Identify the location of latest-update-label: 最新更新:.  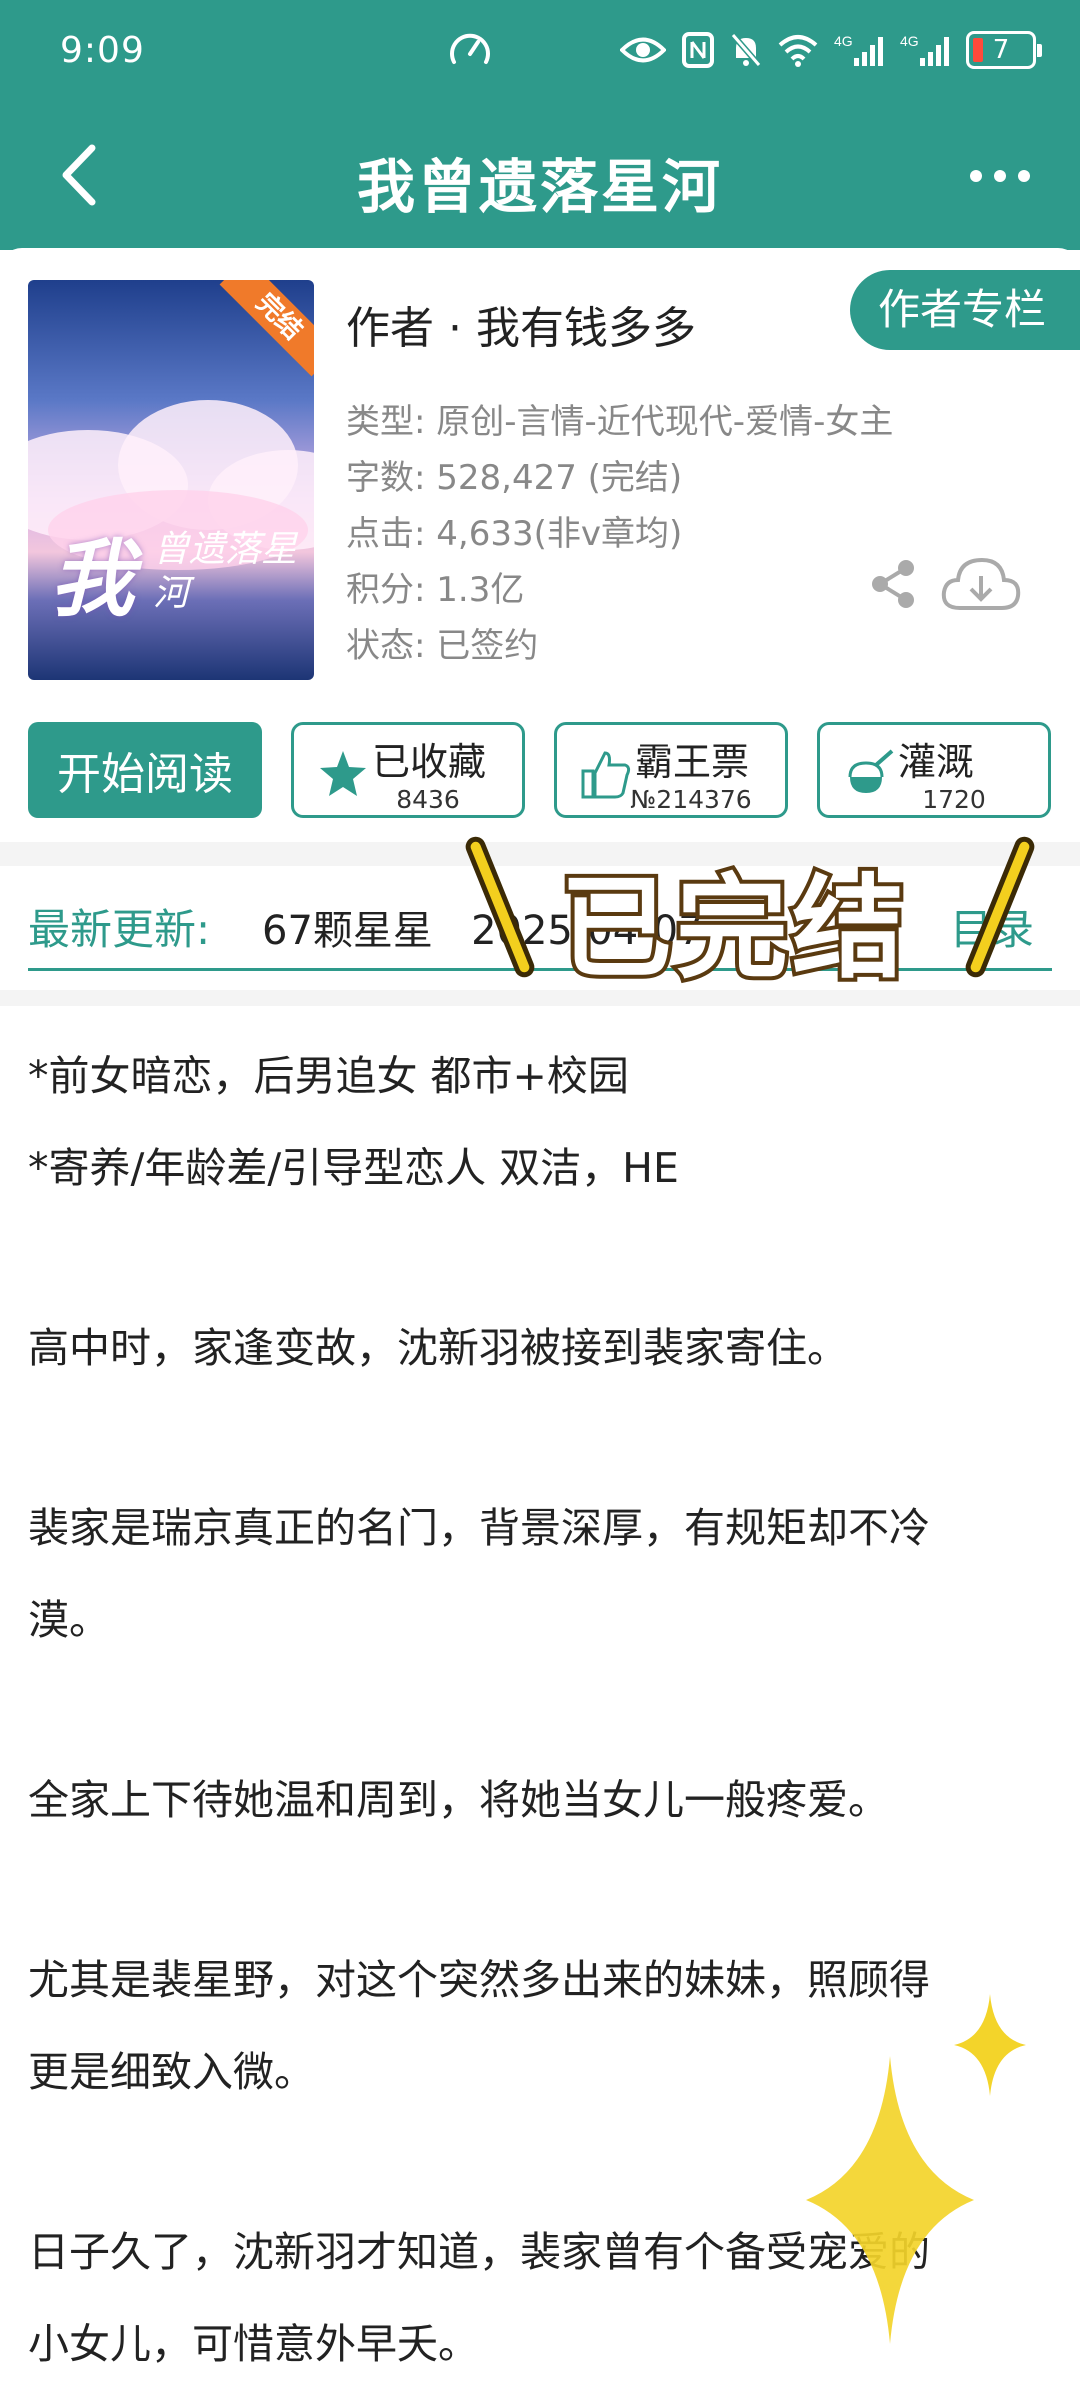
(119, 929).